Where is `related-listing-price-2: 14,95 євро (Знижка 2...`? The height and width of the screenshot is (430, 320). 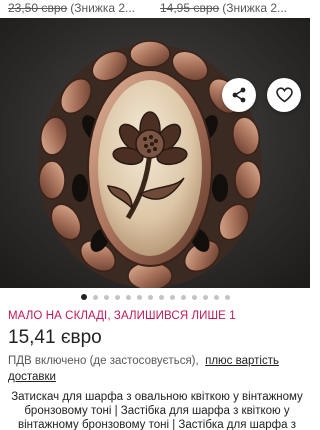
related-listing-price-2: 14,95 євро (Знижка 2... is located at coordinates (223, 8).